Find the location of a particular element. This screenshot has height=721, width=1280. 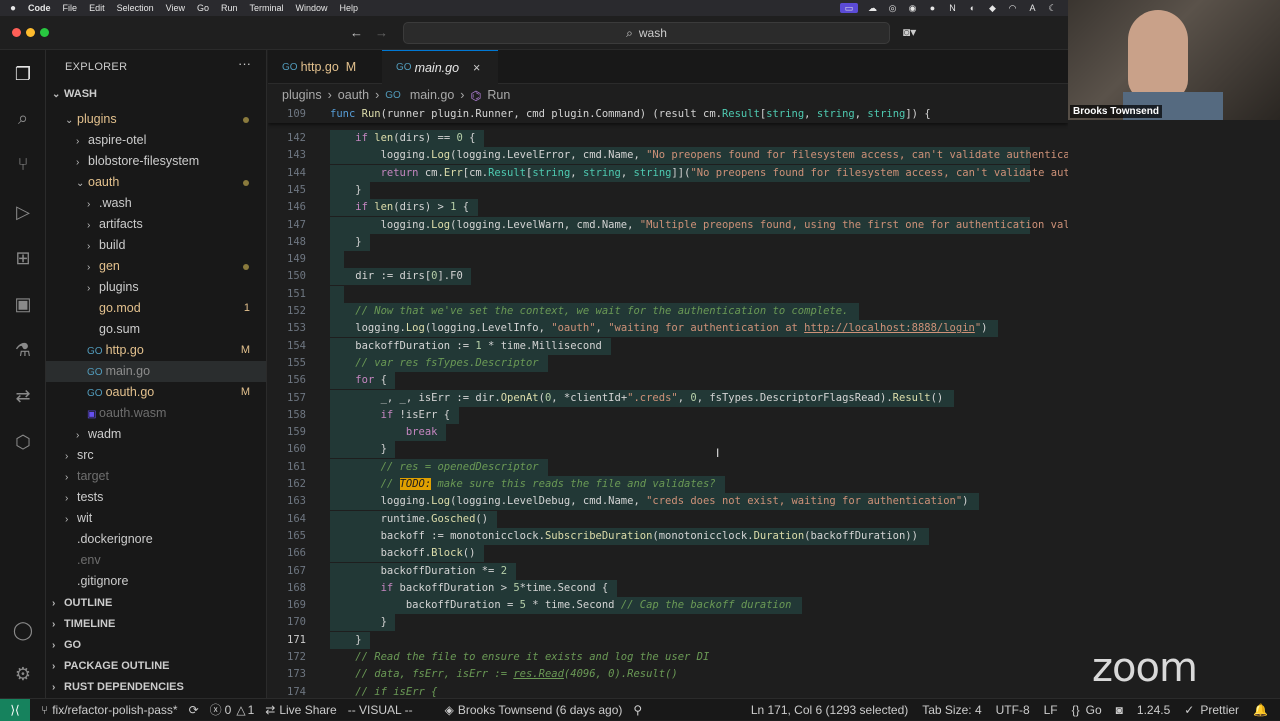

encoding: UTF-8 is located at coordinates (1013, 710).